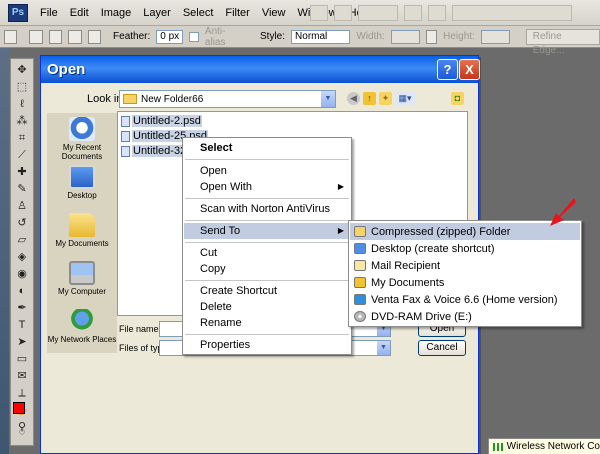  Describe the element at coordinates (36, 36) in the screenshot. I see `new-selection-icon` at that location.